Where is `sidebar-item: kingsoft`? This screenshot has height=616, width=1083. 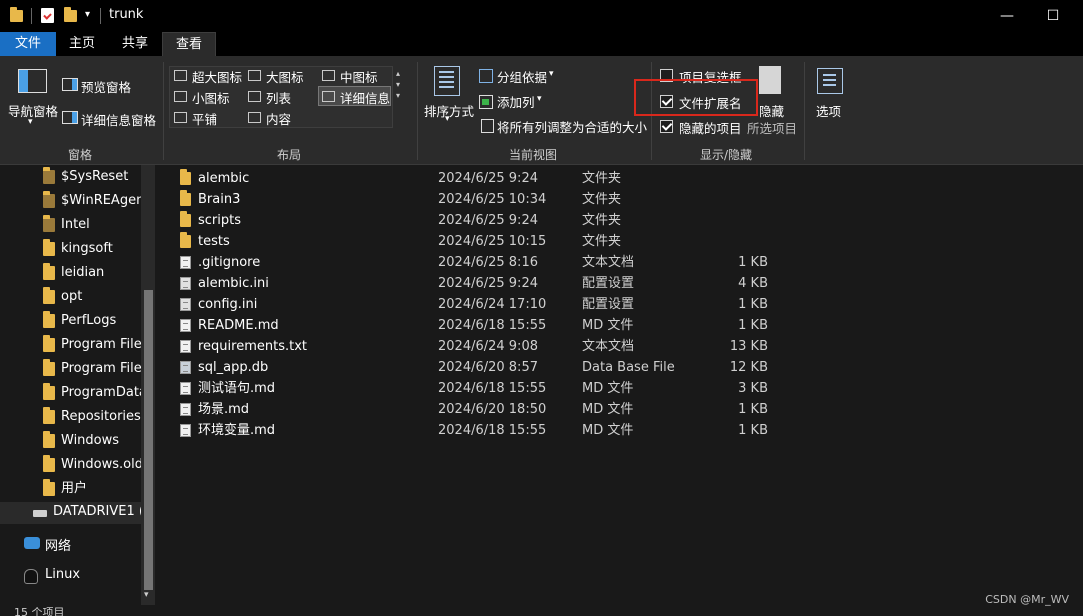 sidebar-item: kingsoft is located at coordinates (71, 249).